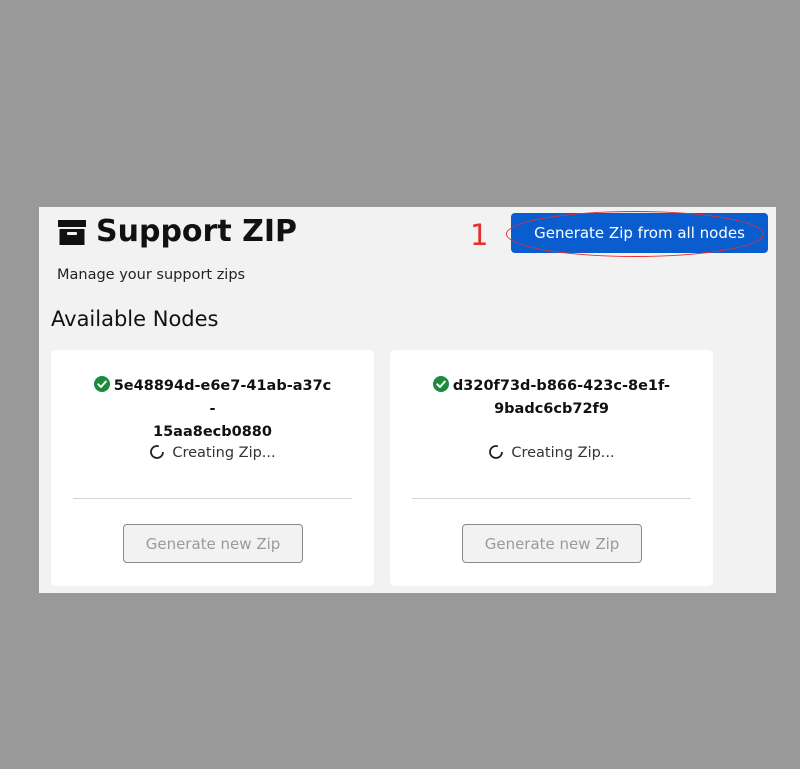 This screenshot has height=769, width=800. I want to click on node-id: d320f73d-b866-423c-8e1f- 9badc6cb72f9, so click(551, 398).